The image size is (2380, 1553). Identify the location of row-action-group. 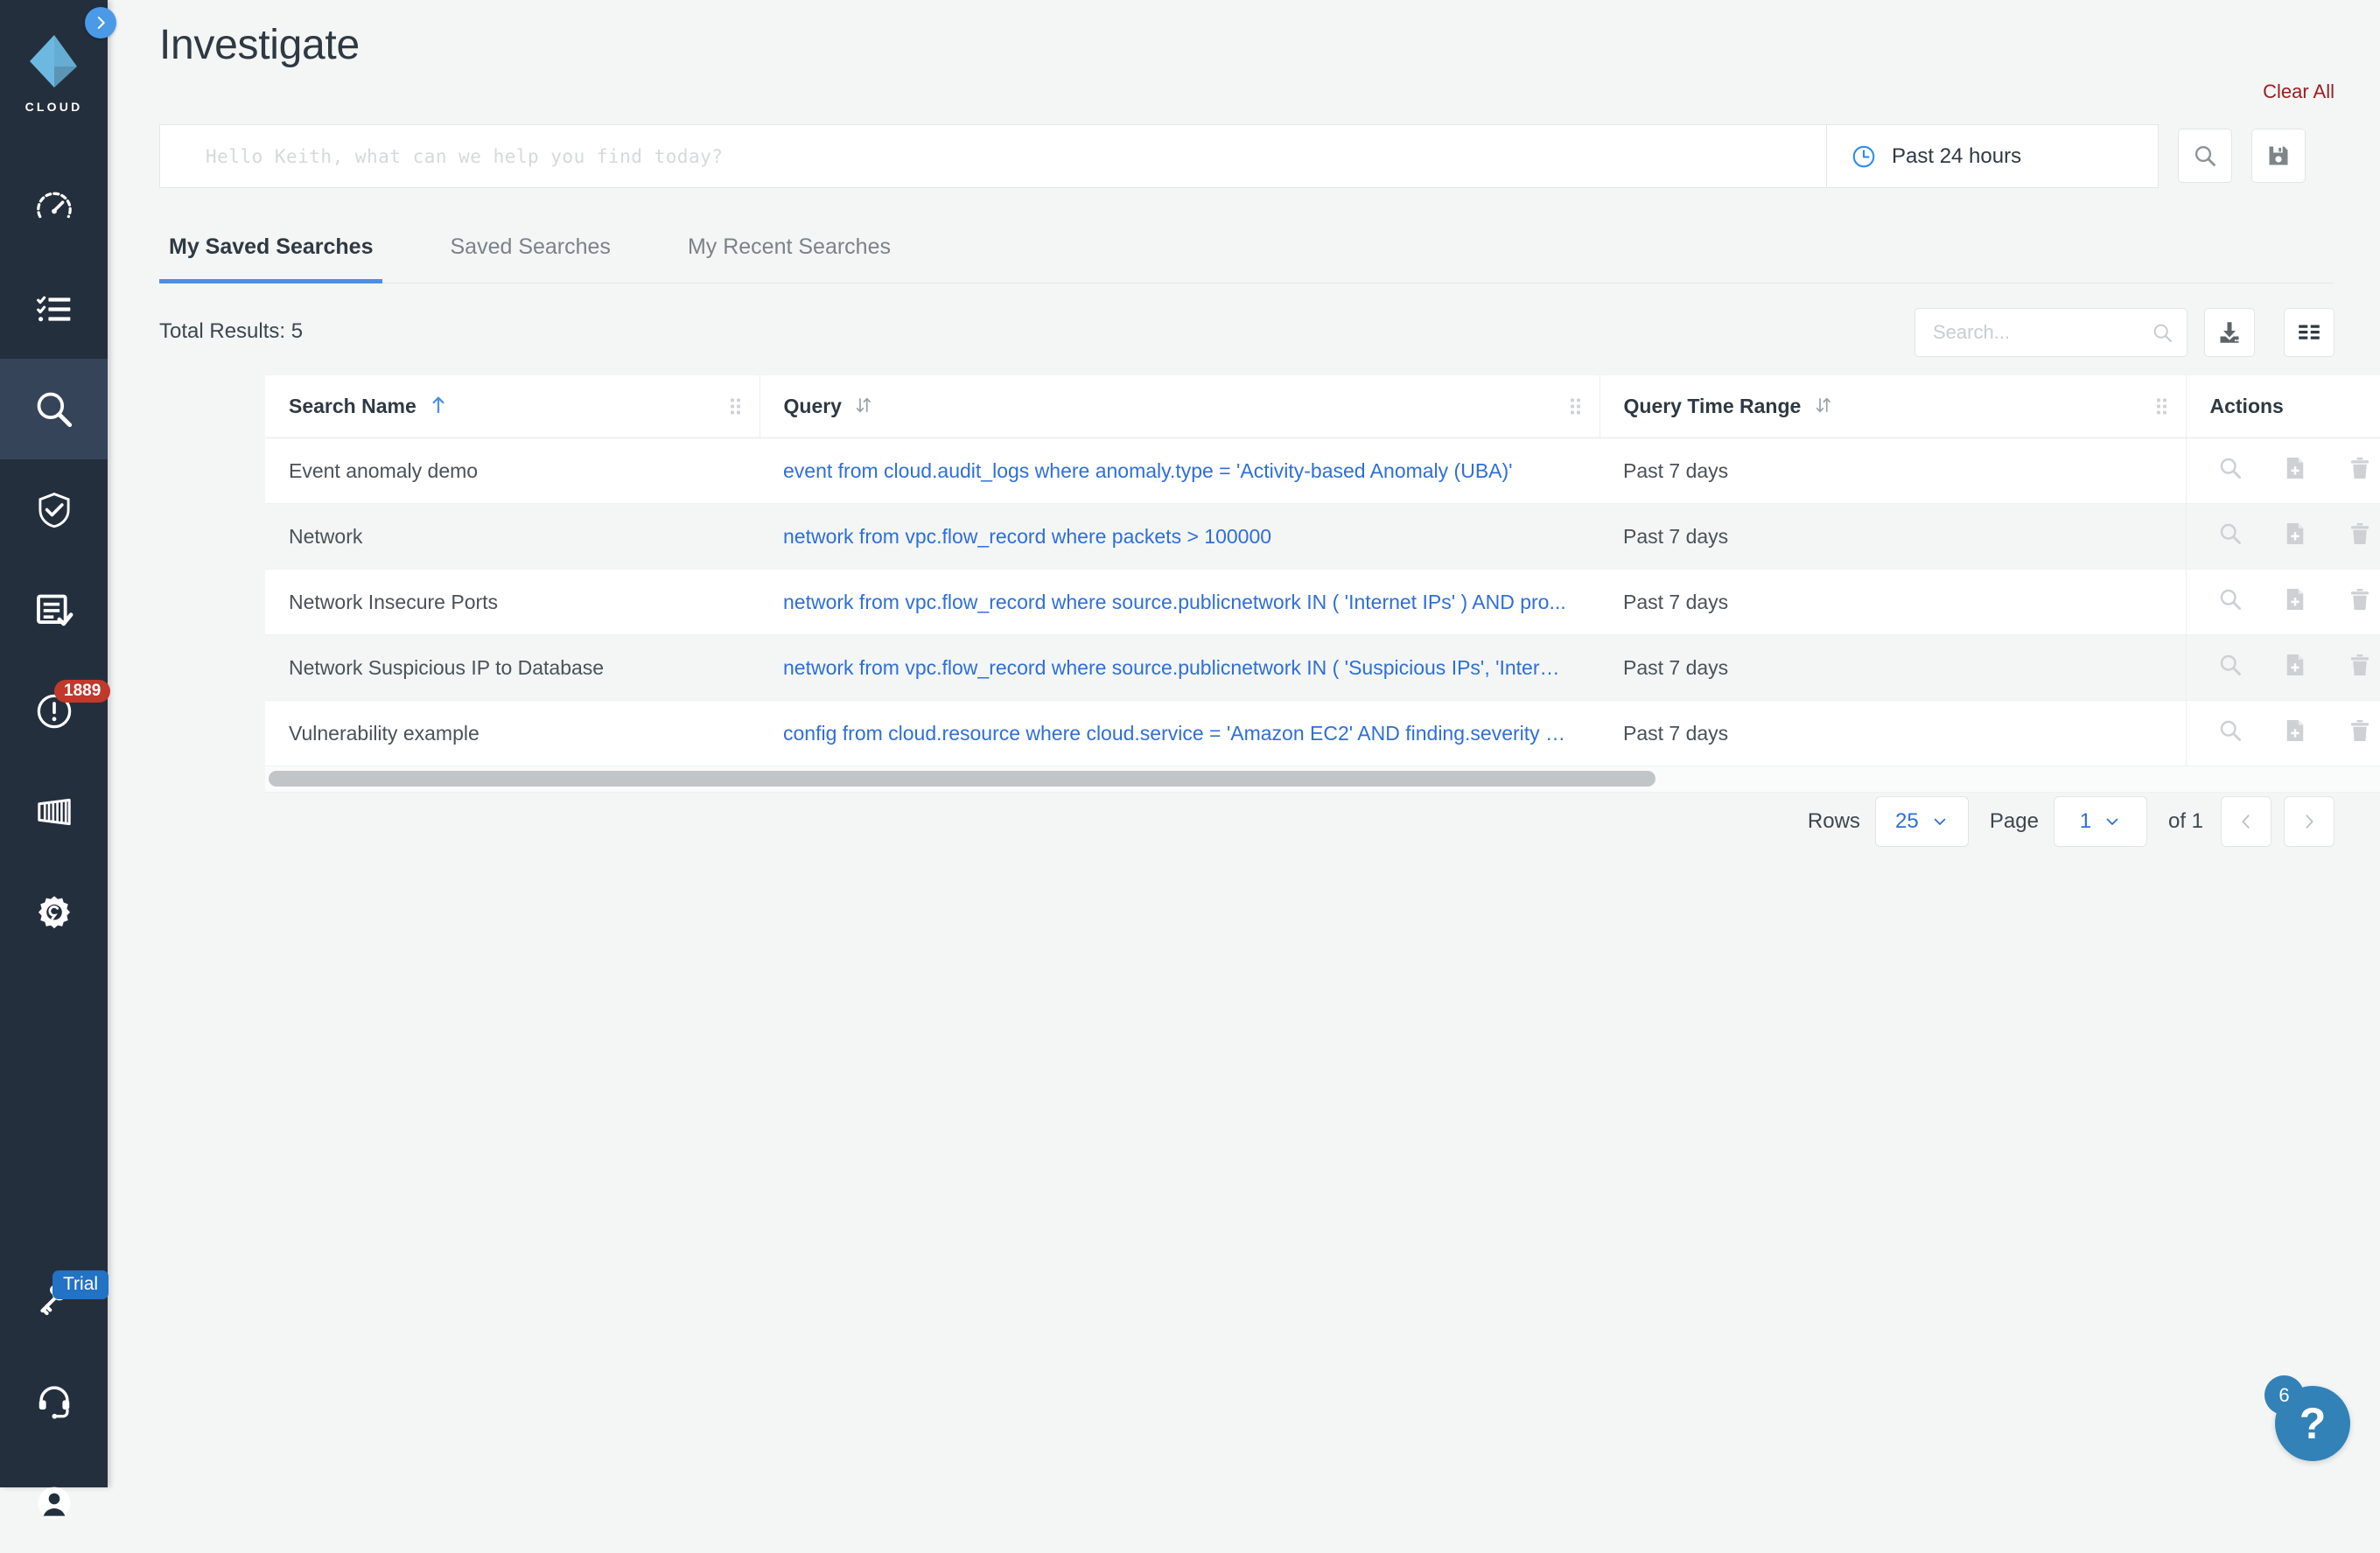
(2295, 537).